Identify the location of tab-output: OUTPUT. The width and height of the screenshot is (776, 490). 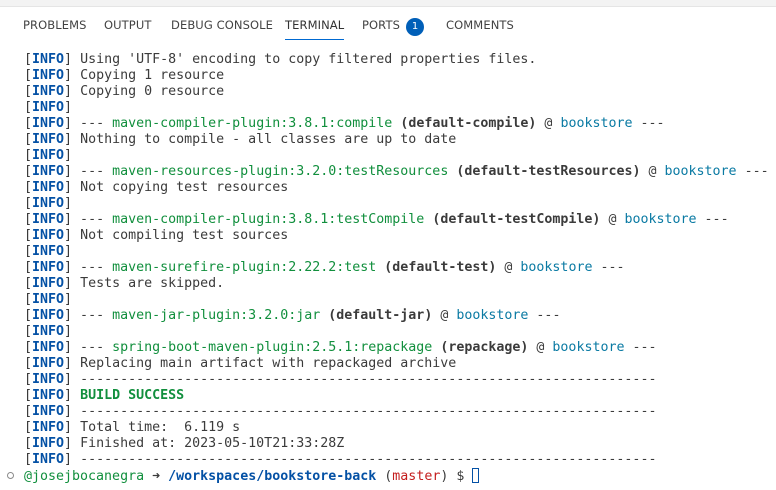
(127, 25).